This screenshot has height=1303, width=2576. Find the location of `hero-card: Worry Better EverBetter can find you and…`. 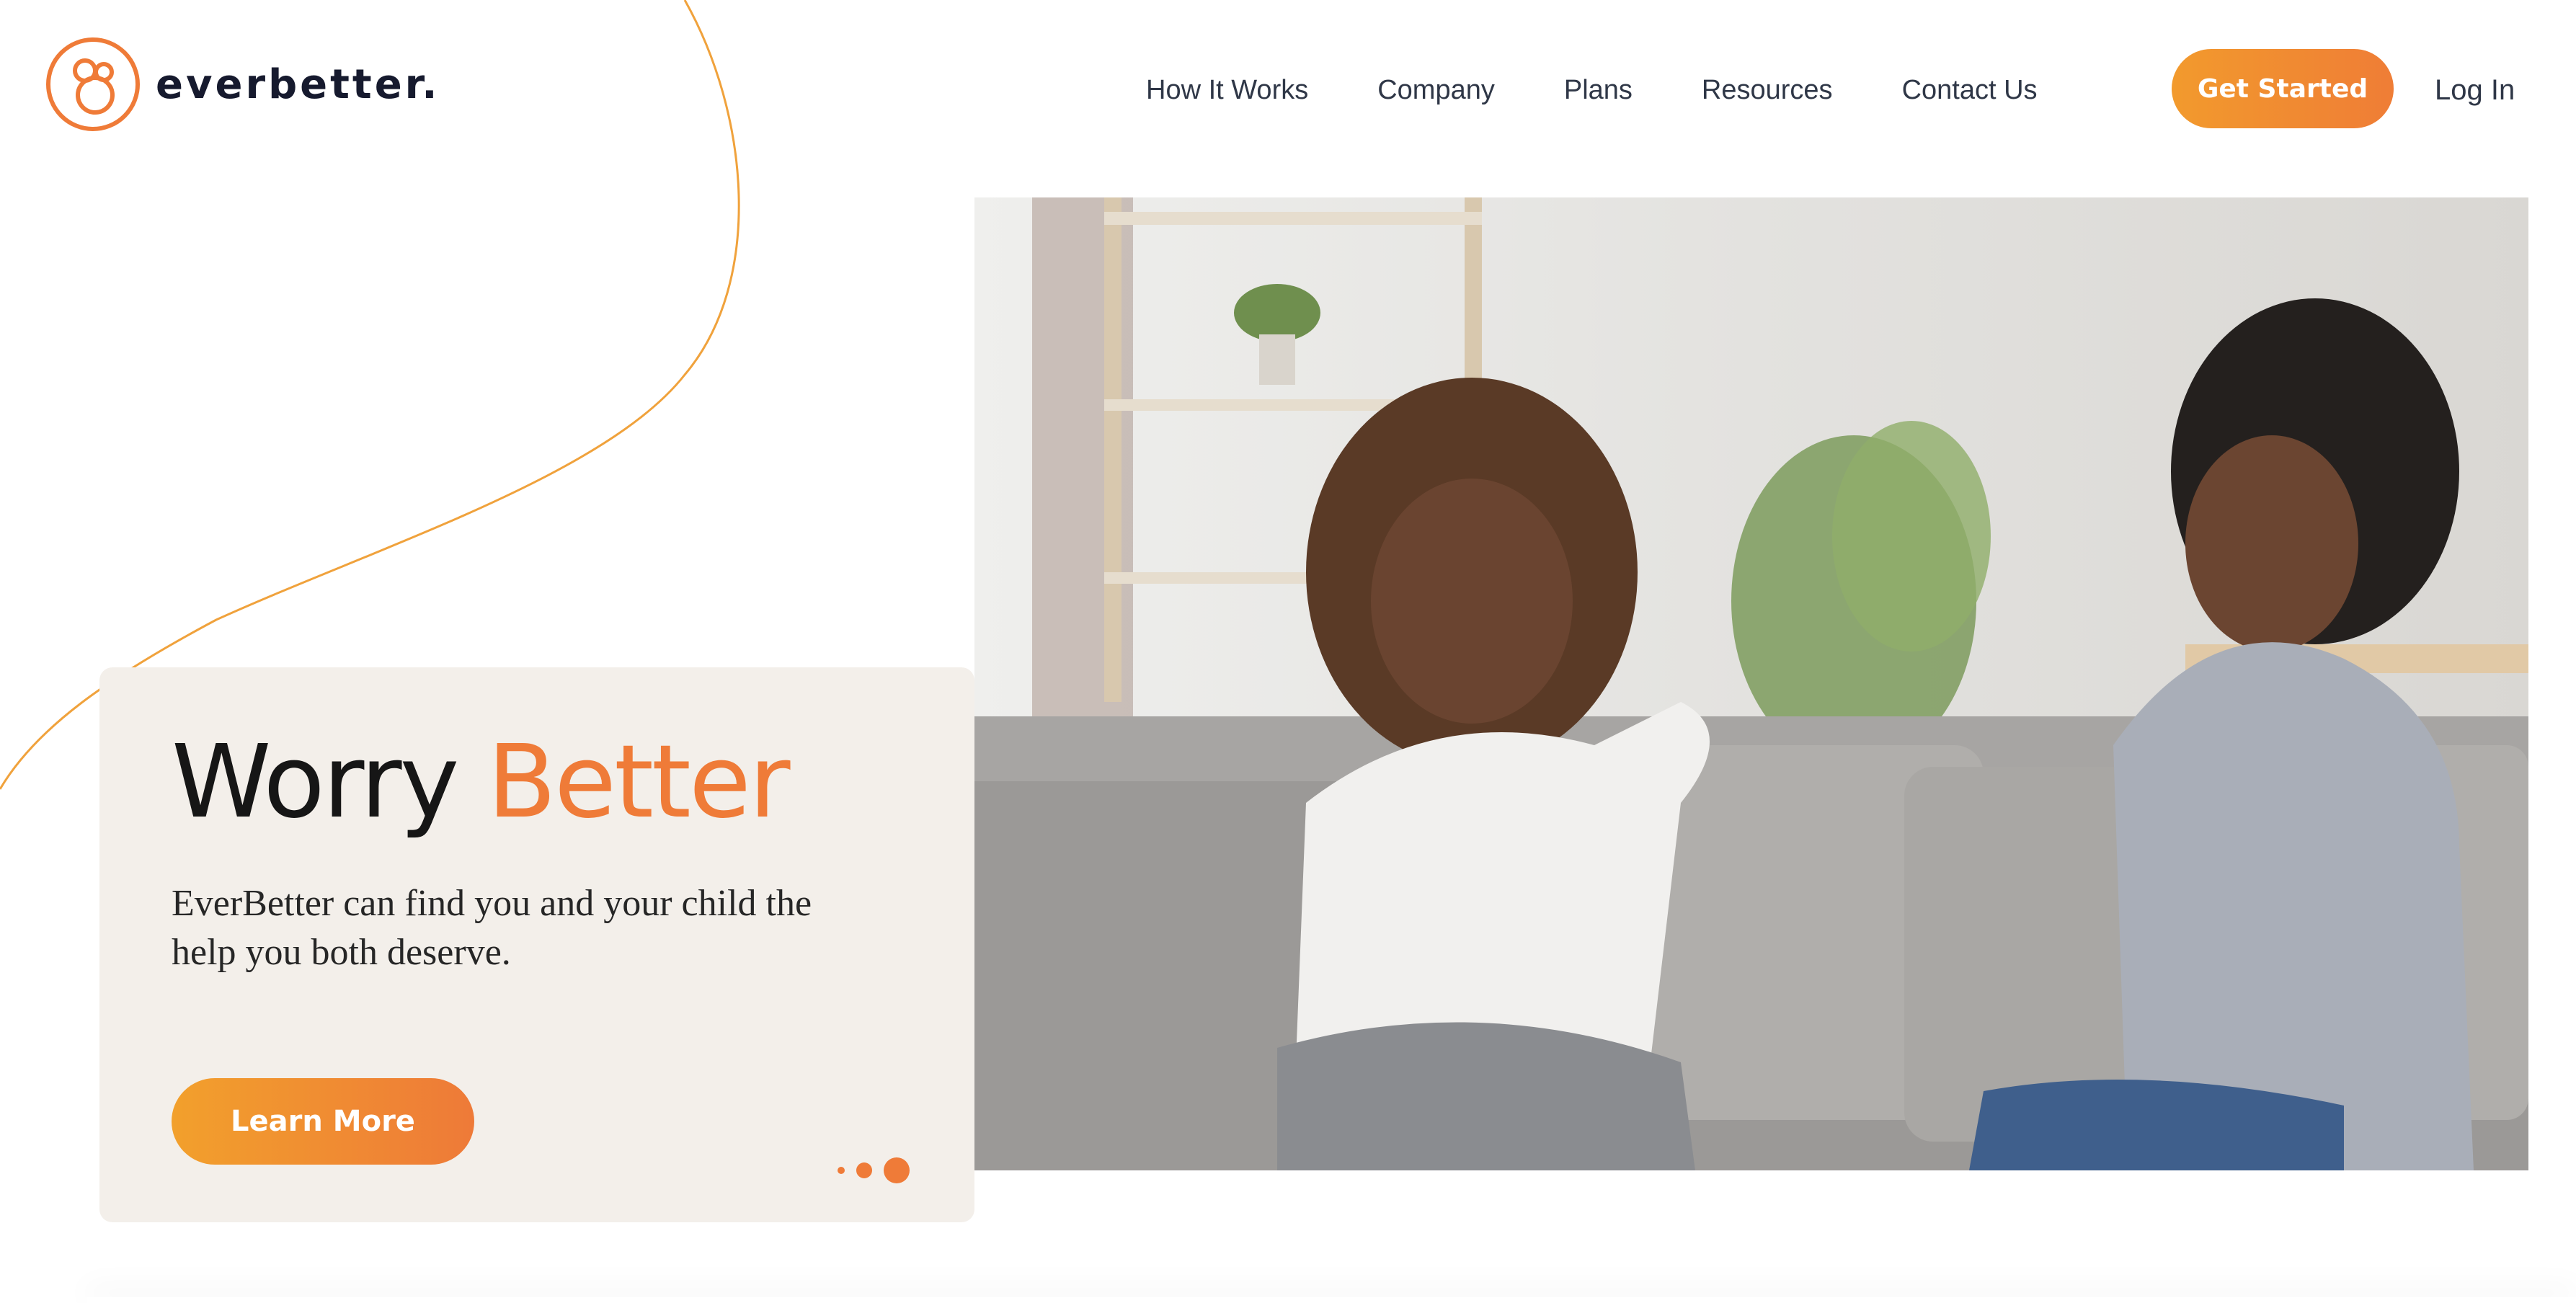

hero-card: Worry Better EverBetter can find you and… is located at coordinates (536, 944).